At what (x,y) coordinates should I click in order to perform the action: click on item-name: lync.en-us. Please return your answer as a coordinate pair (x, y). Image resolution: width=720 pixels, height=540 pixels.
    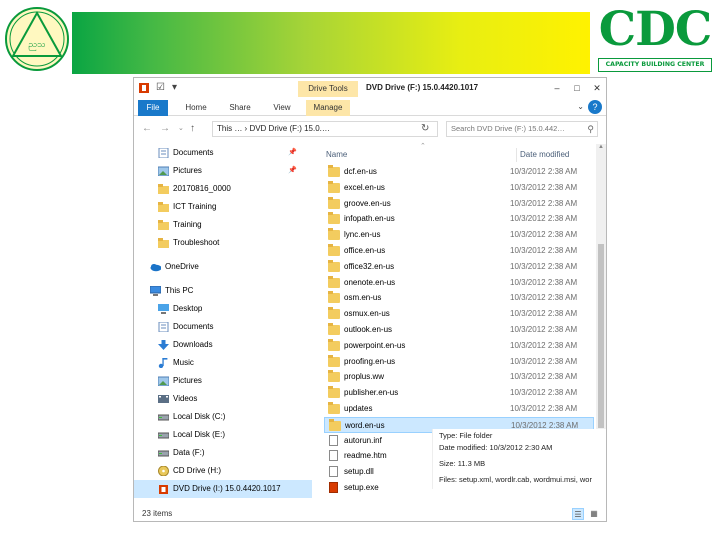
    Looking at the image, I should click on (362, 235).